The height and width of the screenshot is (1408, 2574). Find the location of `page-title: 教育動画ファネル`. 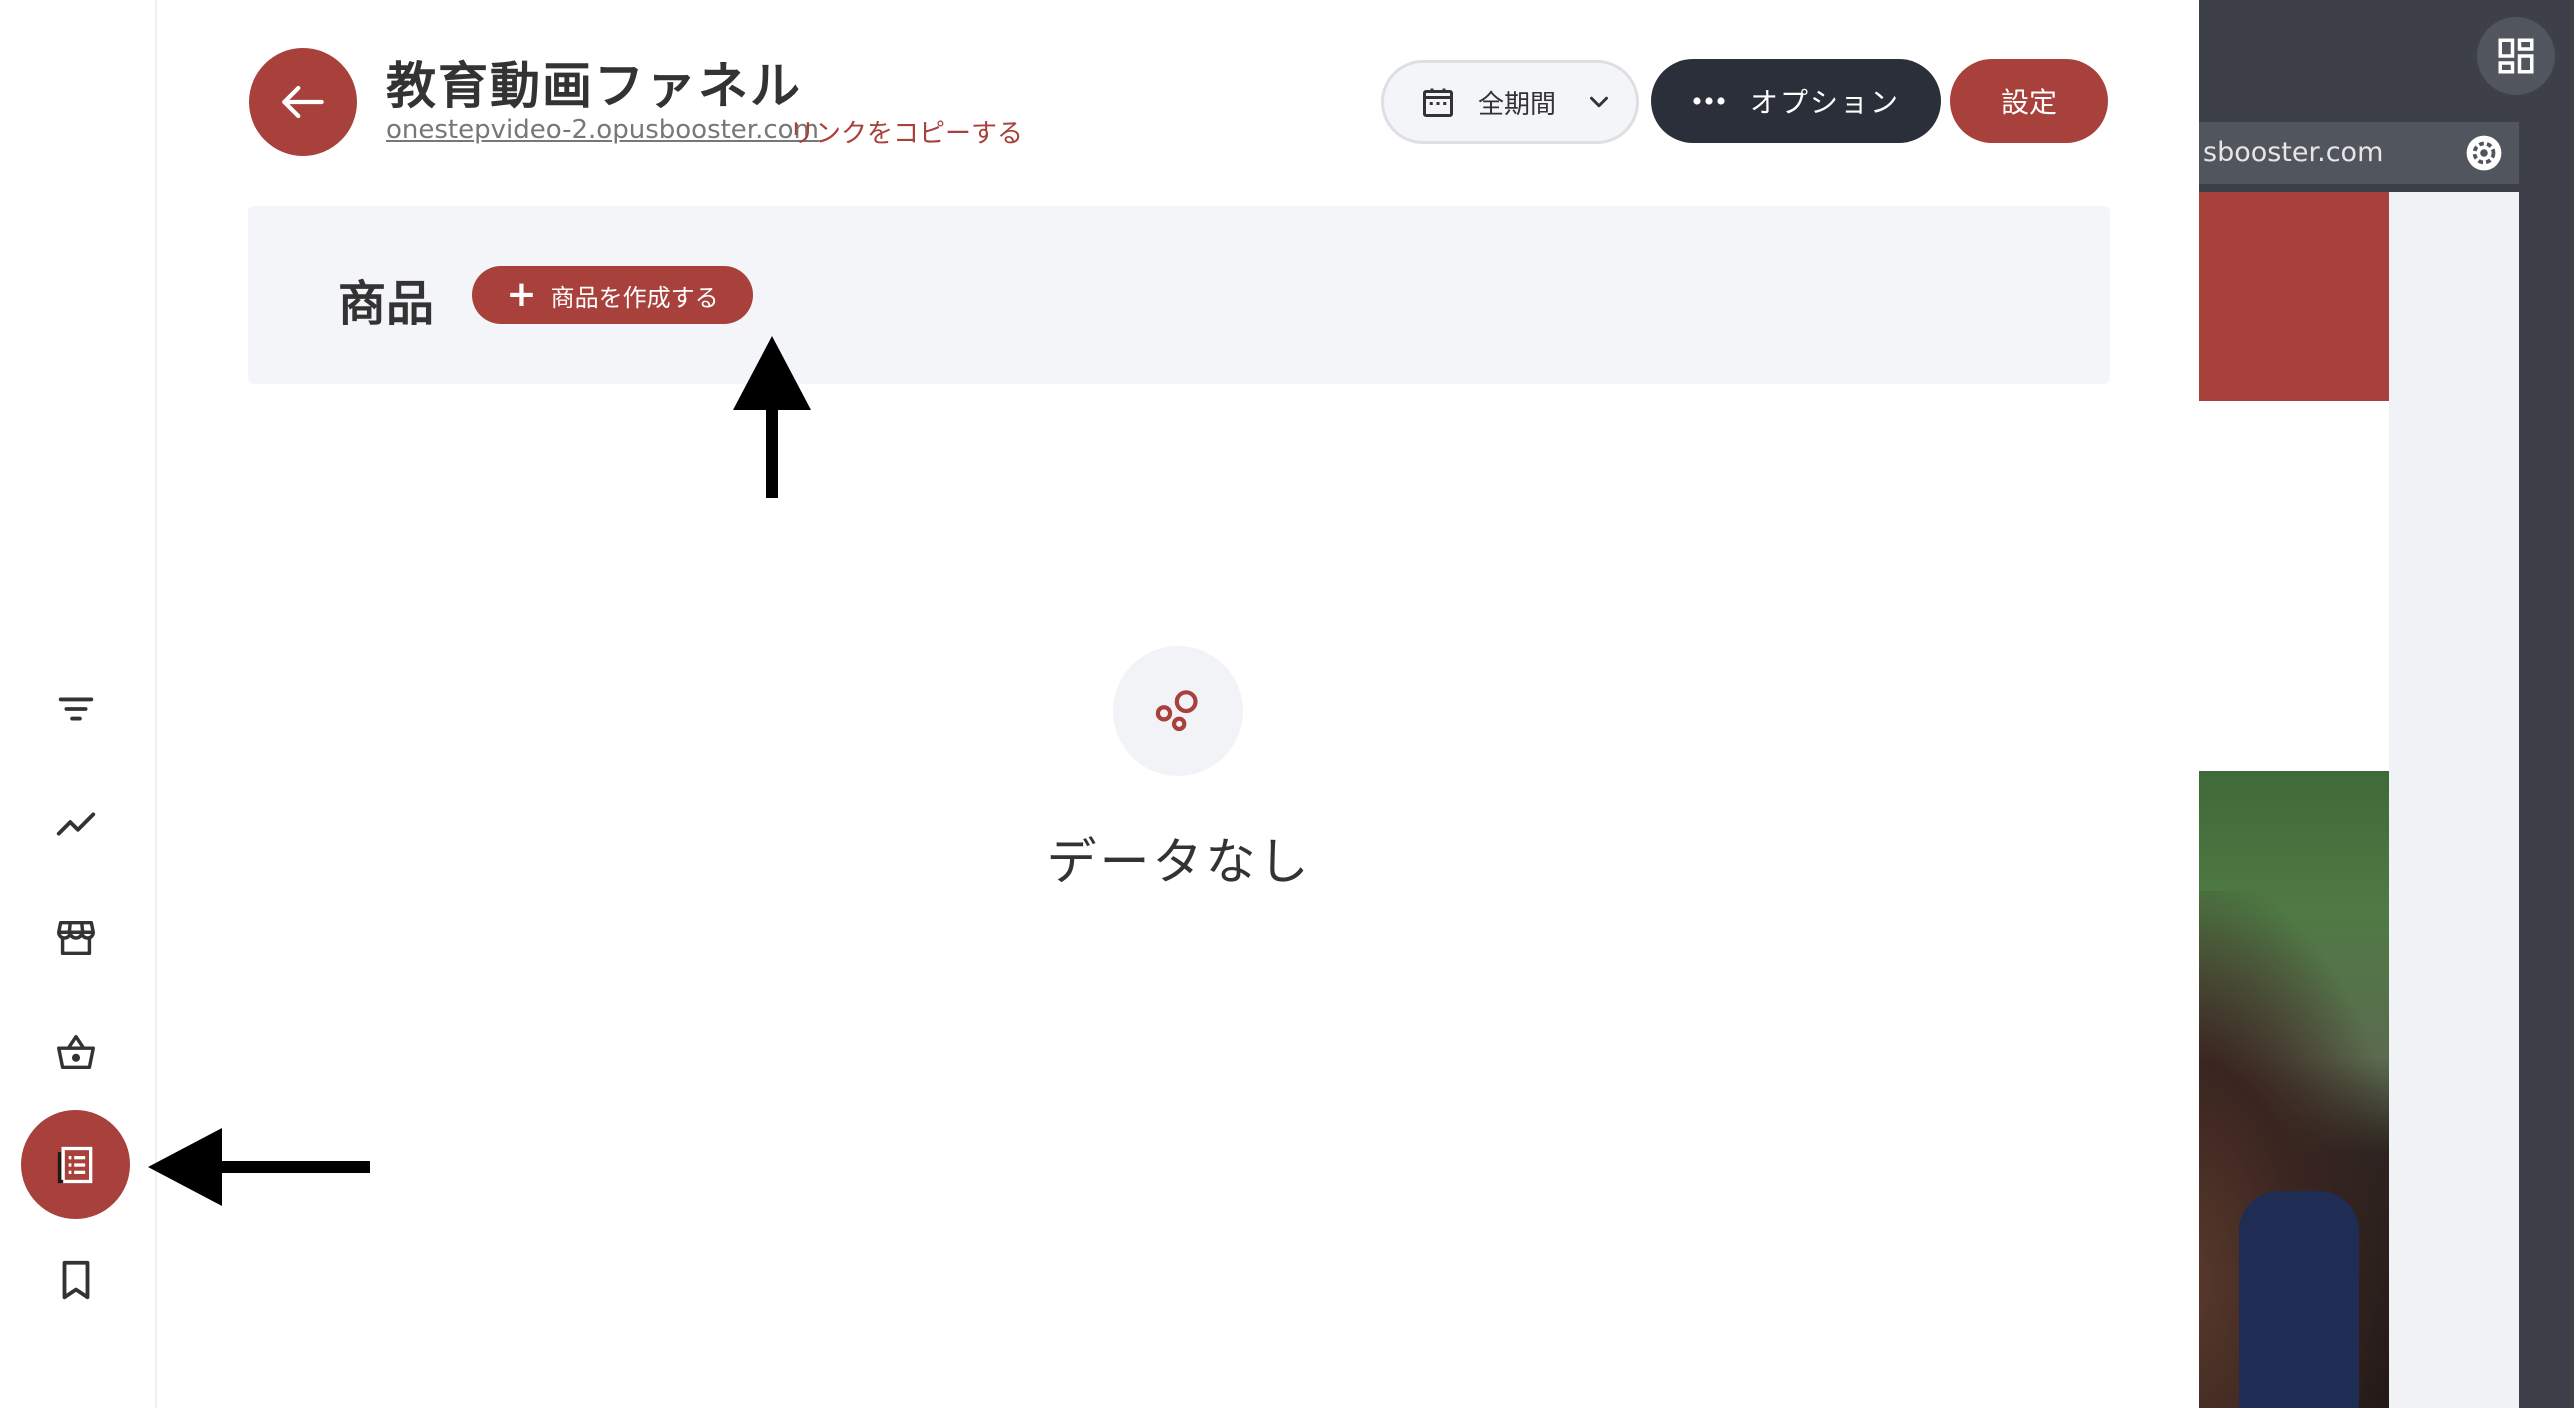

page-title: 教育動画ファネル is located at coordinates (594, 86).